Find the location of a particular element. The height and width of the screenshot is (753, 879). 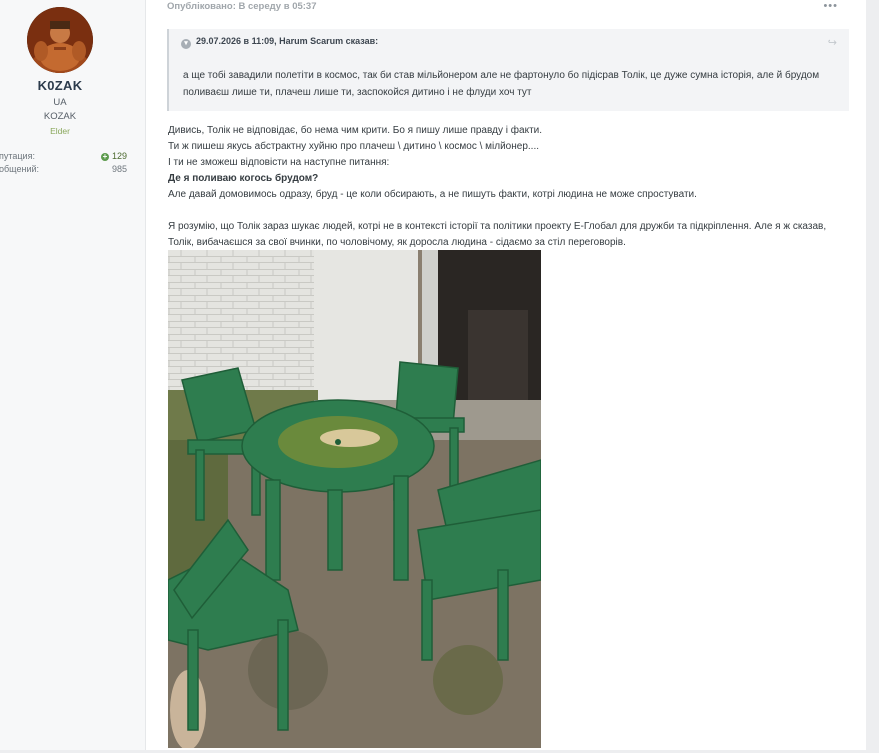

author-group: Elder is located at coordinates (60, 131).